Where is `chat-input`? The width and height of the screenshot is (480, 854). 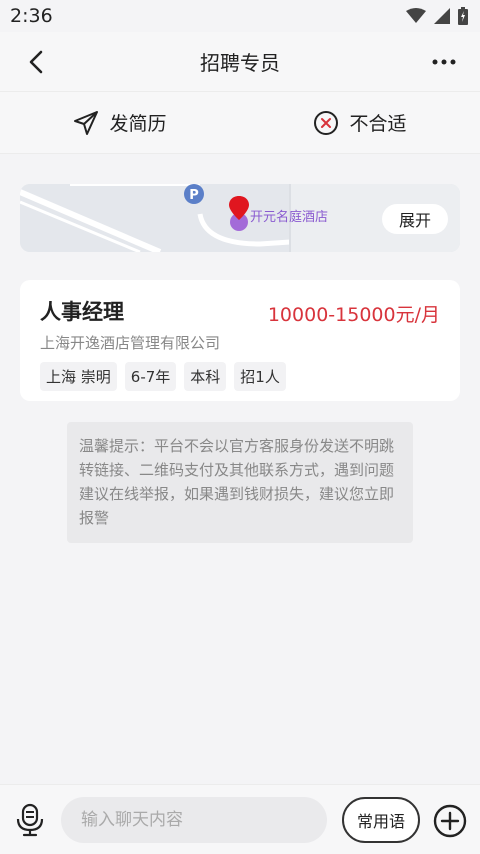
chat-input is located at coordinates (194, 820).